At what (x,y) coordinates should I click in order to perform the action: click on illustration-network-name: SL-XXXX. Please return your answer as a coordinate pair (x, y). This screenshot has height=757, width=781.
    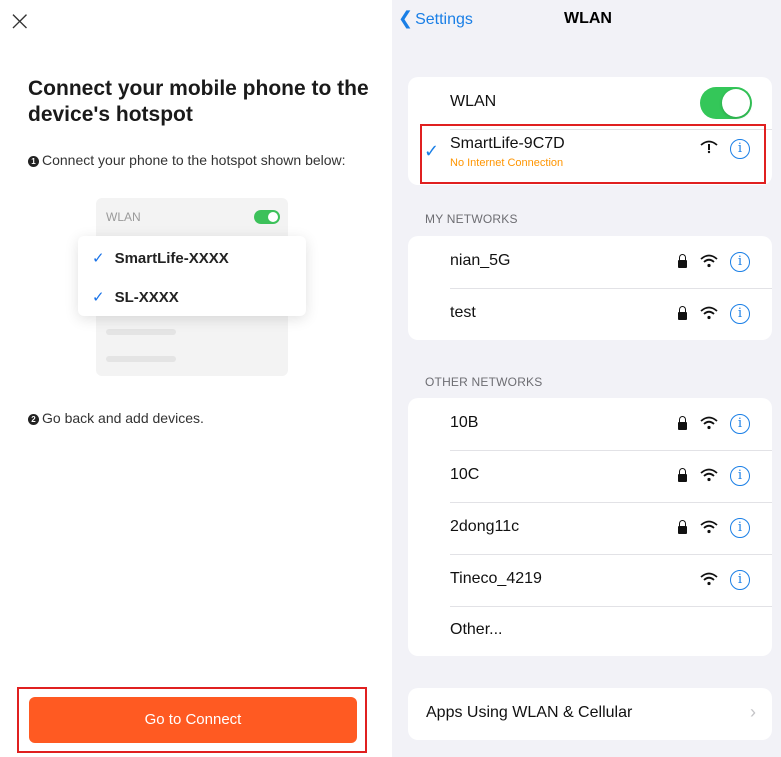
    Looking at the image, I should click on (146, 297).